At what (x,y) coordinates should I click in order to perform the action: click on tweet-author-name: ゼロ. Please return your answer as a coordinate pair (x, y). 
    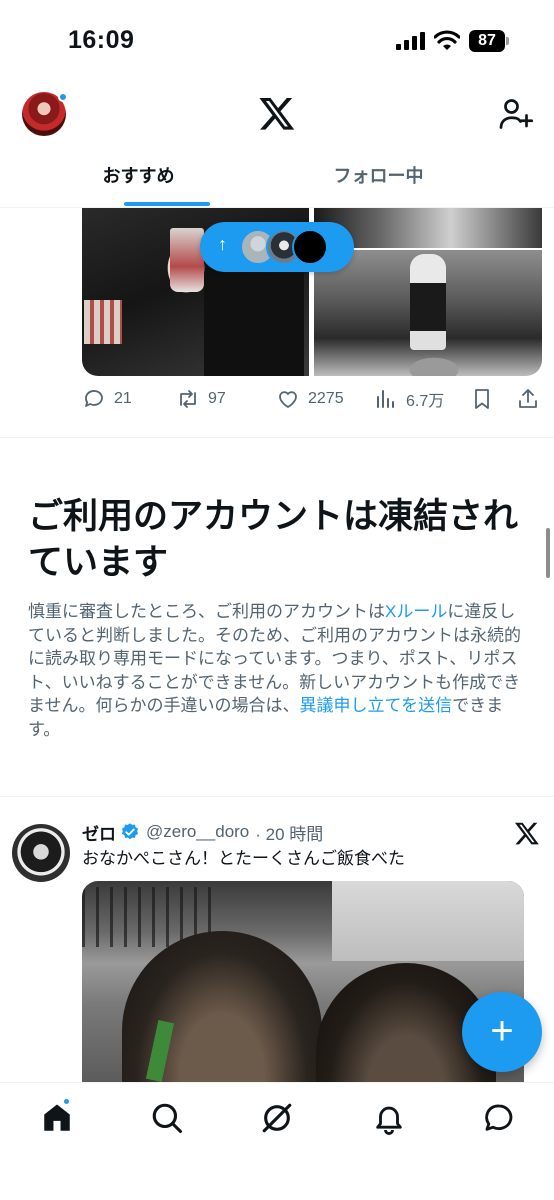
    Looking at the image, I should click on (99, 832).